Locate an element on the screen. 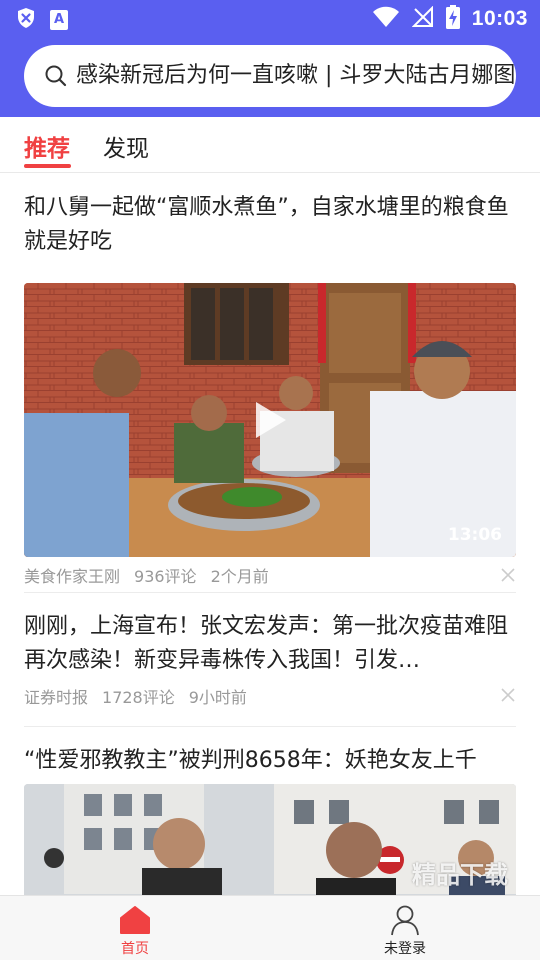 The image size is (540, 960). search-icon is located at coordinates (56, 78).